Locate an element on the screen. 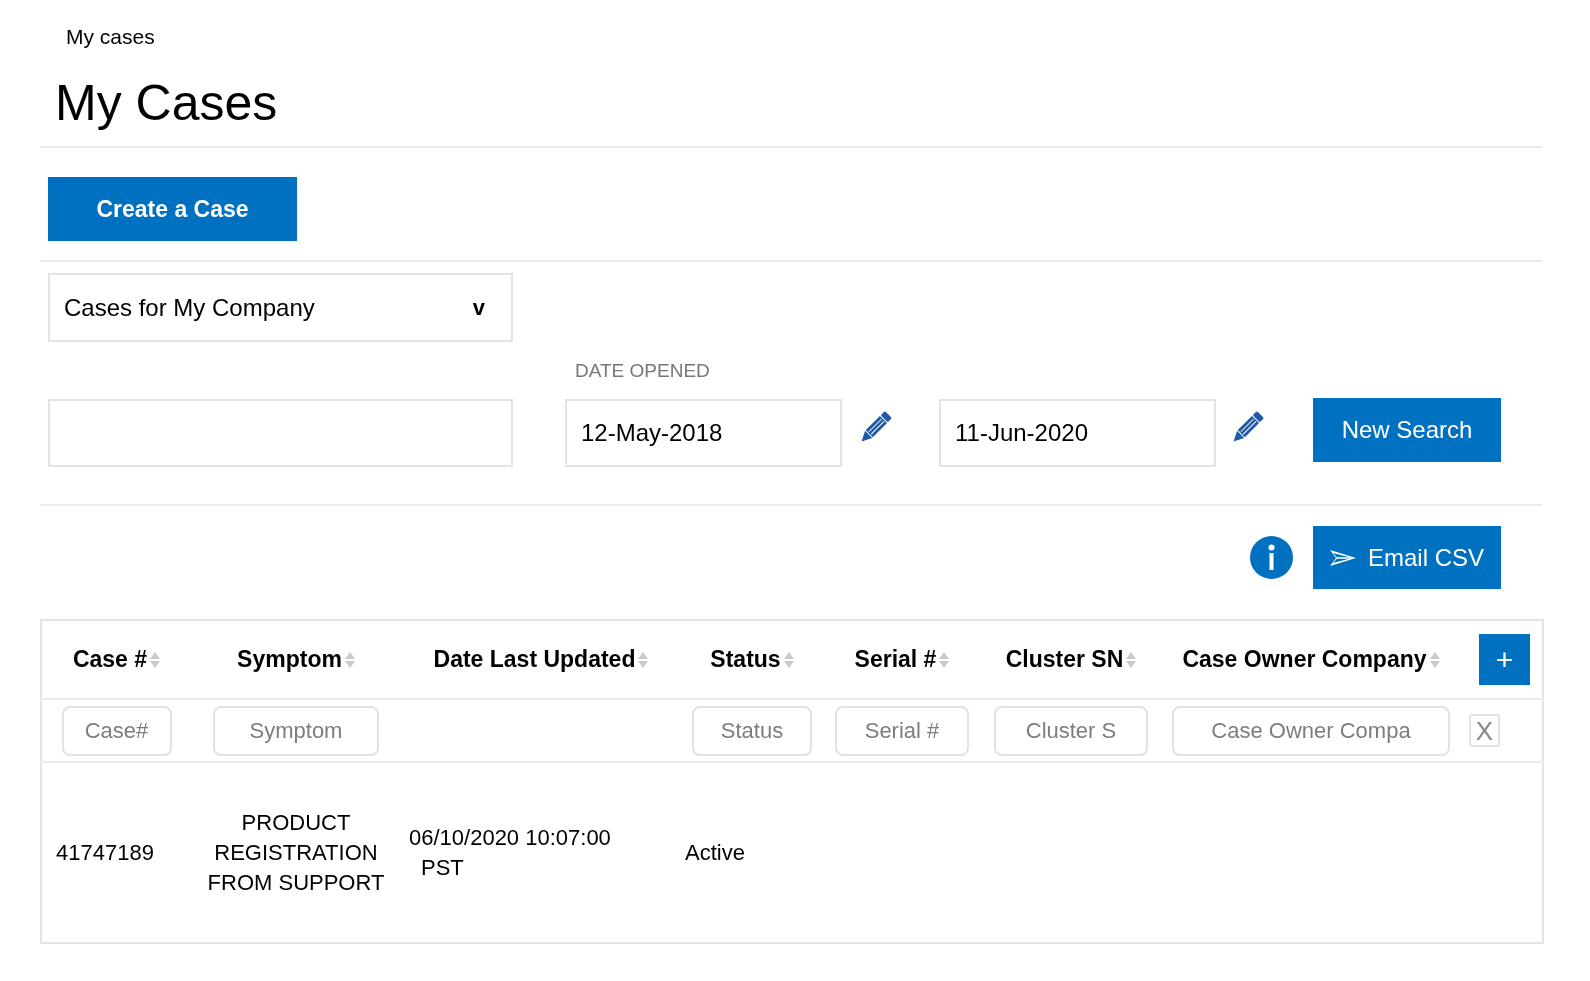 Image resolution: width=1590 pixels, height=981 pixels. column-header: Case # is located at coordinates (110, 659).